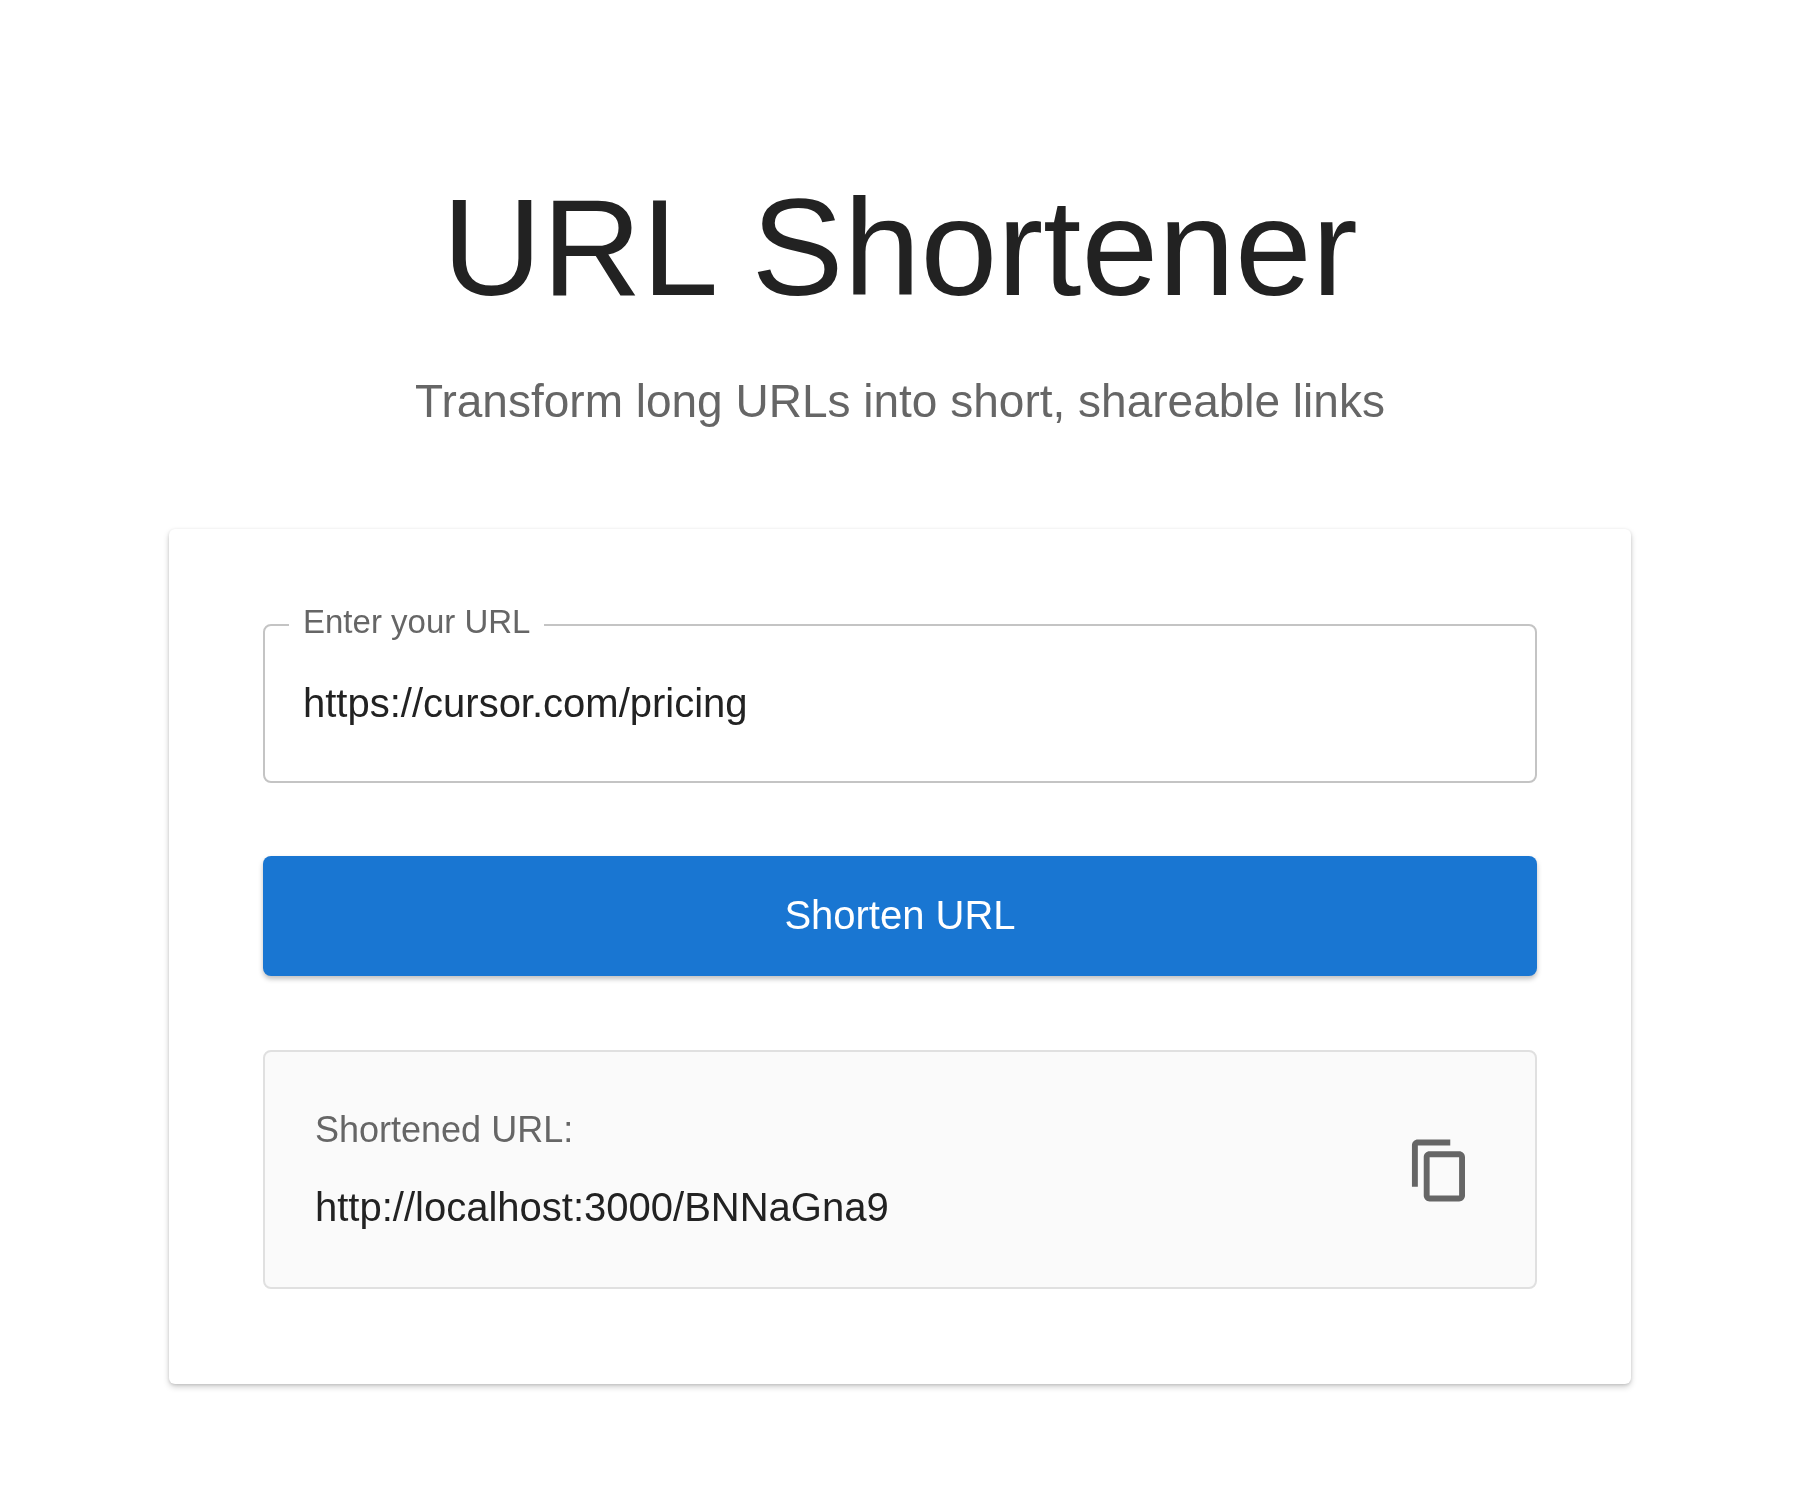 The width and height of the screenshot is (1800, 1508). I want to click on short-url: http://localhost:3000/BNNaGna9, so click(602, 1207).